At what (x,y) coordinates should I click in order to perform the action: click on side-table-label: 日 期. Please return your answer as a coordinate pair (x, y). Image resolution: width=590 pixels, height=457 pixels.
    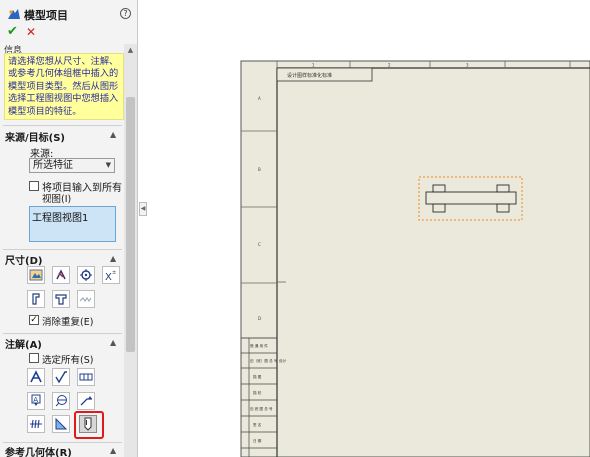
    Looking at the image, I should click on (257, 440).